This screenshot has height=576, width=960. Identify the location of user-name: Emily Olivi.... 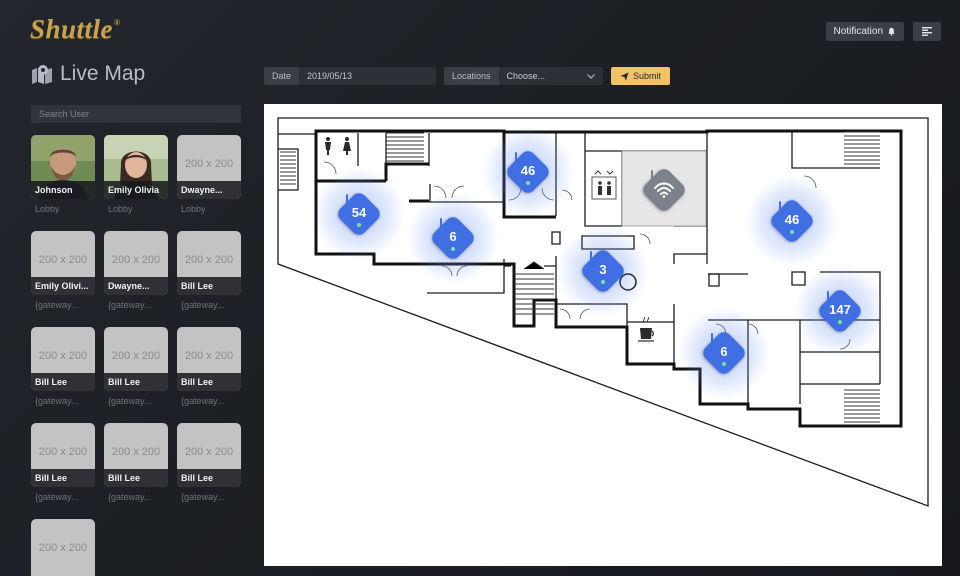
(63, 286).